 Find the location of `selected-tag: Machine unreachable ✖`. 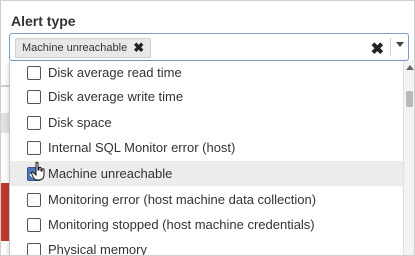

selected-tag: Machine unreachable ✖ is located at coordinates (83, 48).